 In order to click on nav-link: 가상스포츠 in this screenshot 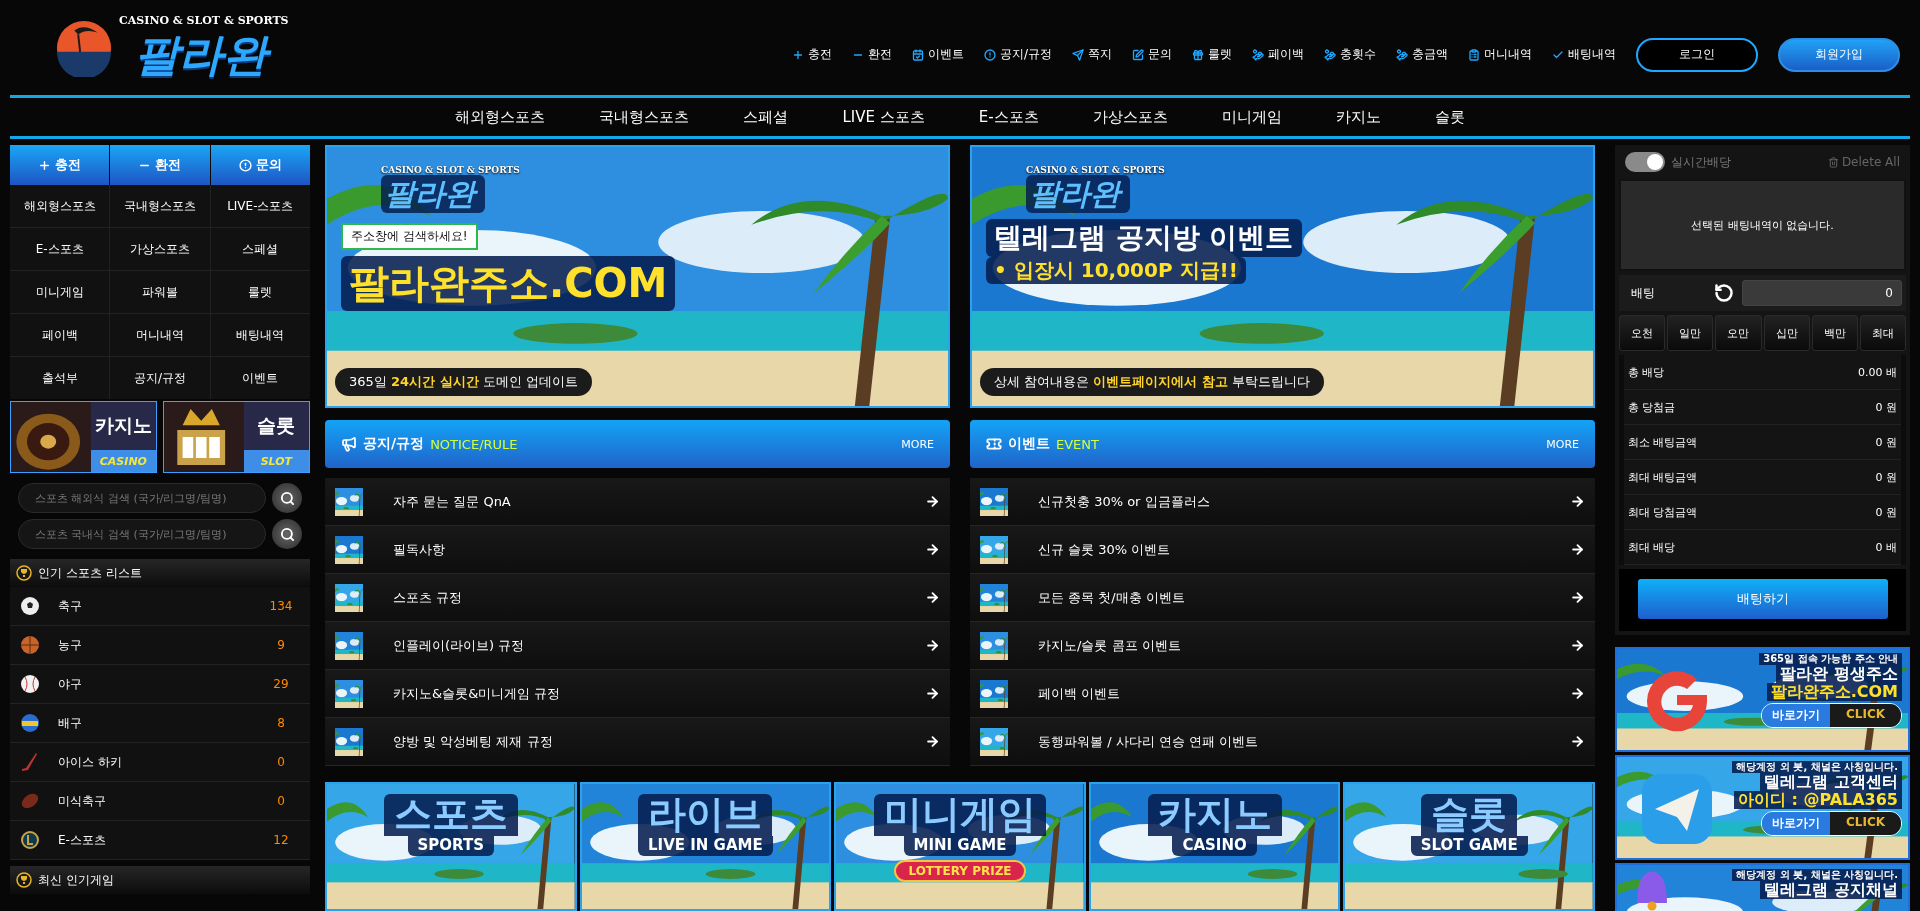, I will do `click(1130, 117)`.